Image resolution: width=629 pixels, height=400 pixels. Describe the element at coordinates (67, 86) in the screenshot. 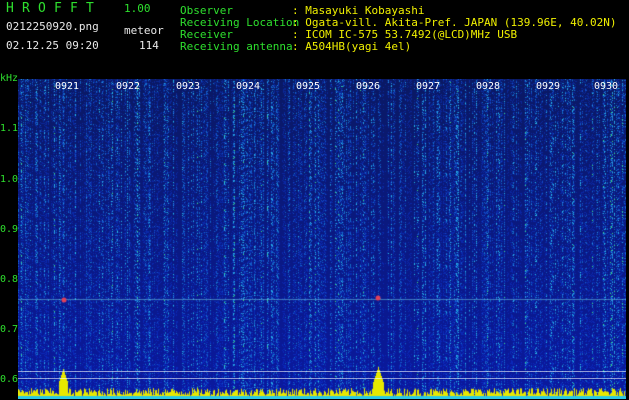

I see `x-tick-label: 0921` at that location.